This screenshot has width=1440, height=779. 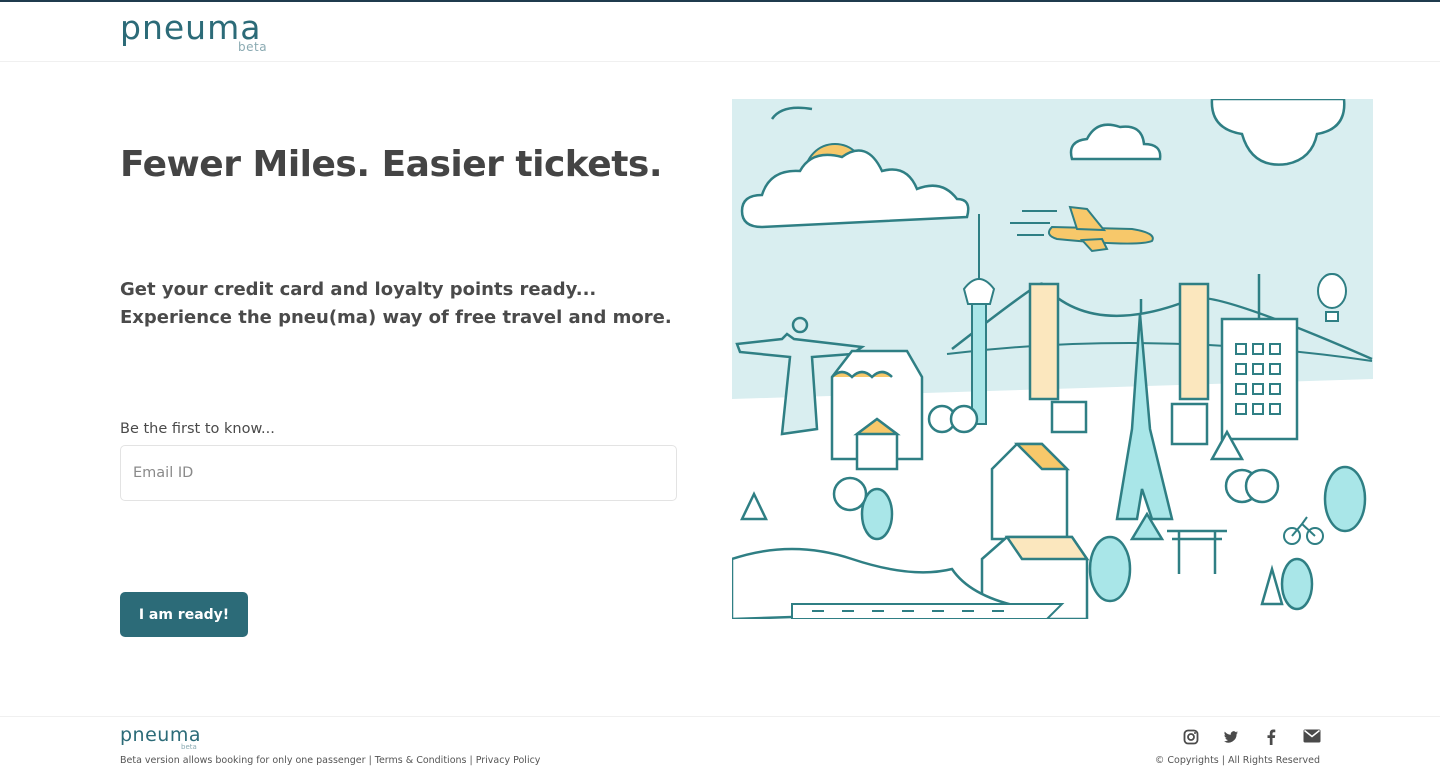 I want to click on footer-logo: pneuma beta, so click(x=165, y=738).